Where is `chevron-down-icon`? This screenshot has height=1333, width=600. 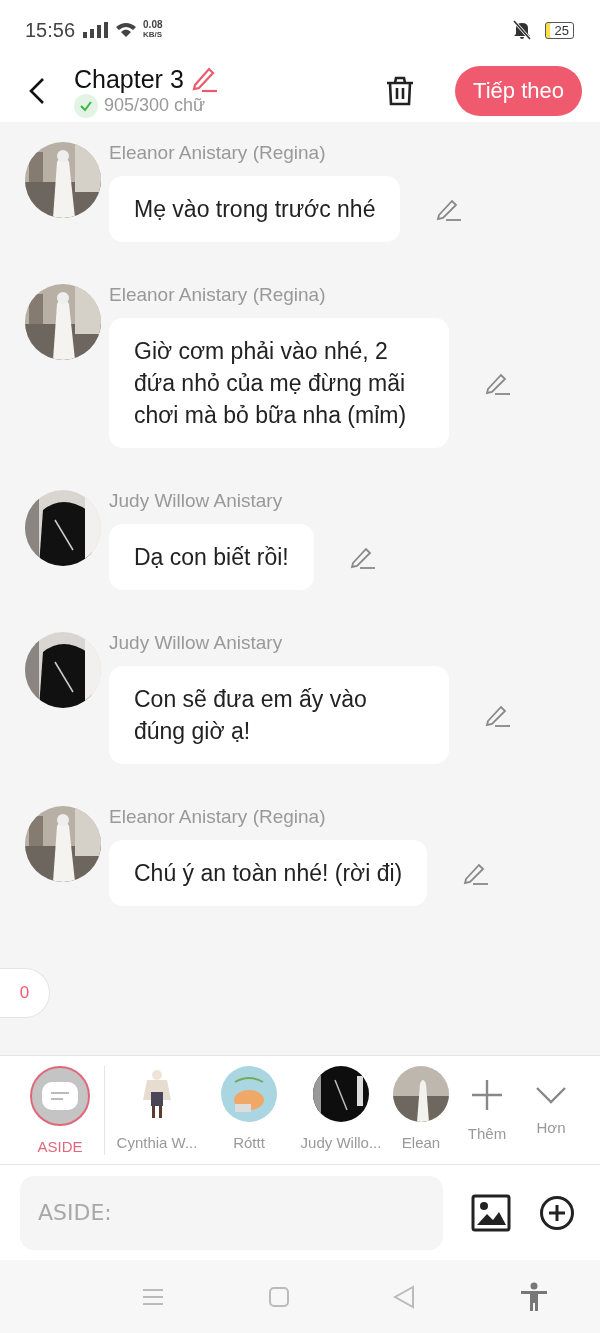 chevron-down-icon is located at coordinates (551, 1094).